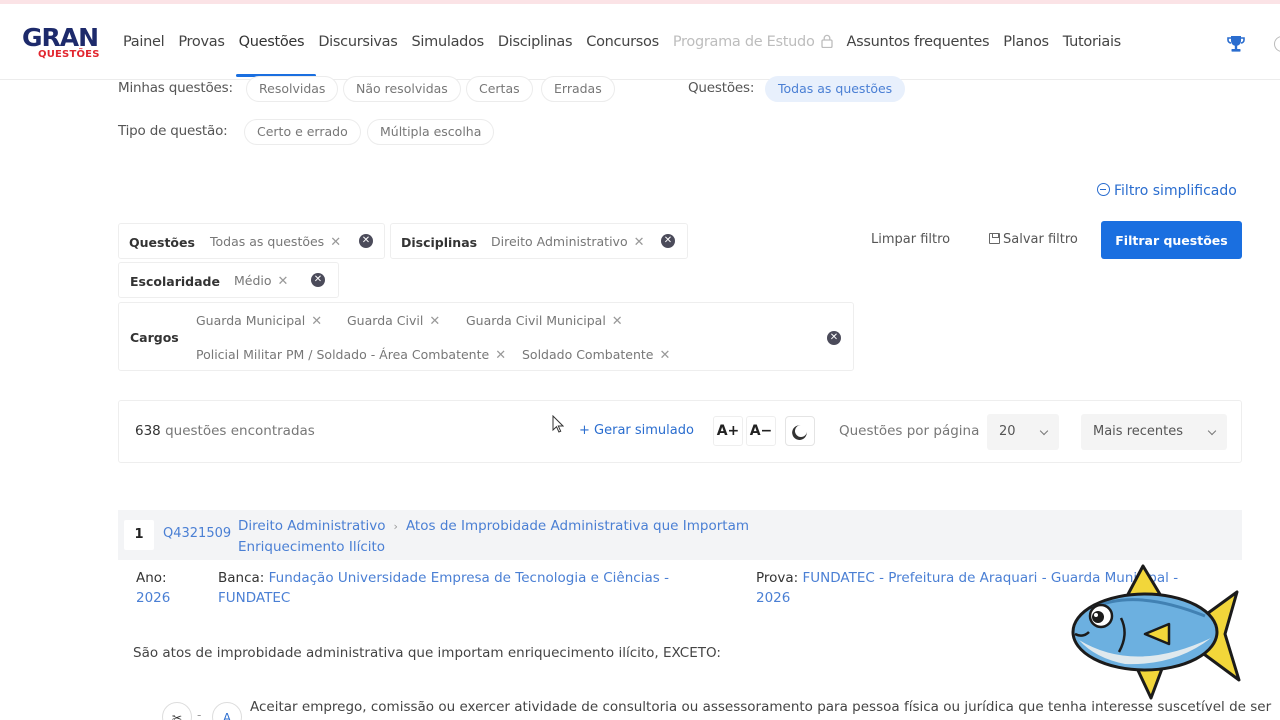  I want to click on logo-questoes-text: QUESTÕES, so click(69, 54).